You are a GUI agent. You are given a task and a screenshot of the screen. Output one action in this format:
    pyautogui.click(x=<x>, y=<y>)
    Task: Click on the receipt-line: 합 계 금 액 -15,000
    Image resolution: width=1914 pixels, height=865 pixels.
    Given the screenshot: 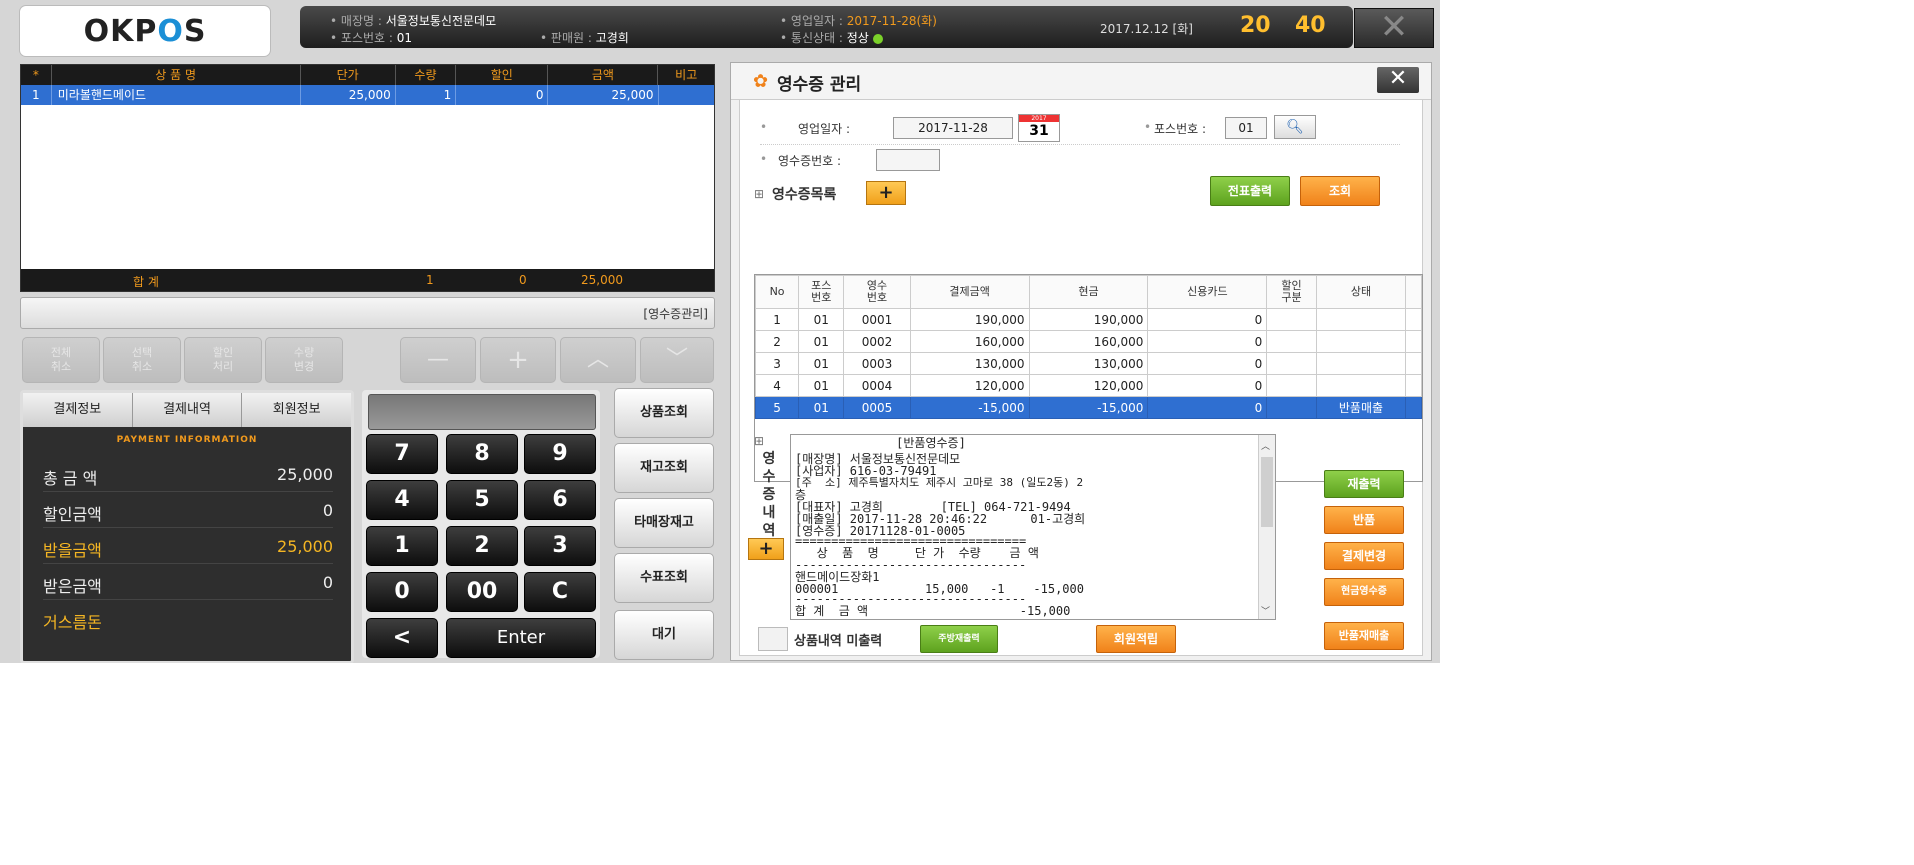 What is the action you would take?
    pyautogui.click(x=933, y=611)
    